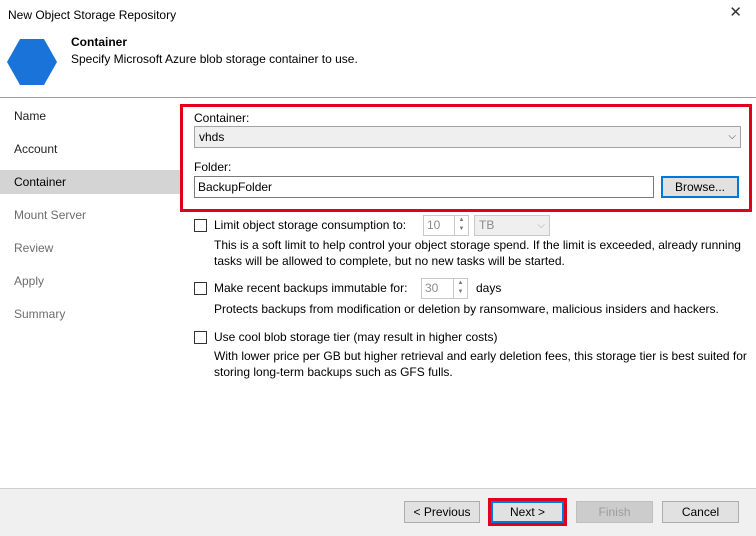  What do you see at coordinates (222, 118) in the screenshot?
I see `container-label: Container:` at bounding box center [222, 118].